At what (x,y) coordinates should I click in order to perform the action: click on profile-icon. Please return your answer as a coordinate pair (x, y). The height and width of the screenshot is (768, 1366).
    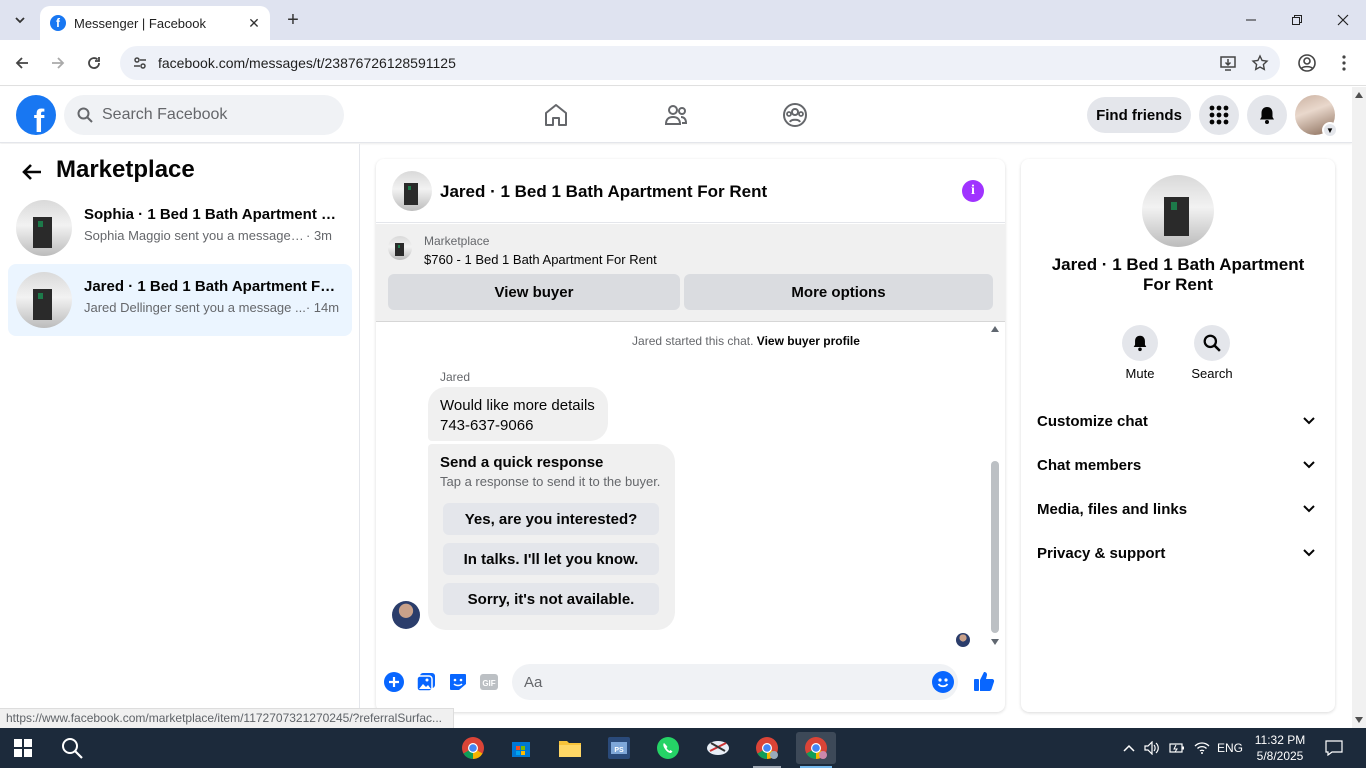
    Looking at the image, I should click on (1307, 63).